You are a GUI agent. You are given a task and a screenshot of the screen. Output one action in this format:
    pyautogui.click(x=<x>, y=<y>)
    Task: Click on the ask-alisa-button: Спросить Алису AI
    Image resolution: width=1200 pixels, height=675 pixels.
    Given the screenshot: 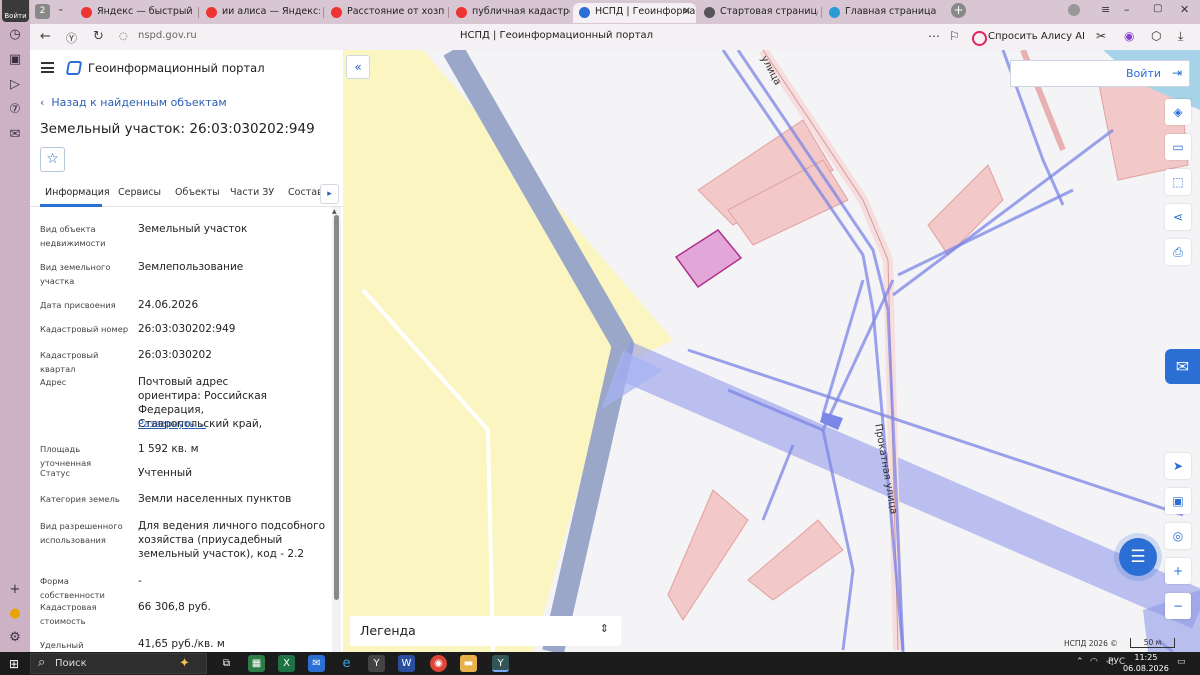 What is the action you would take?
    pyautogui.click(x=1028, y=37)
    